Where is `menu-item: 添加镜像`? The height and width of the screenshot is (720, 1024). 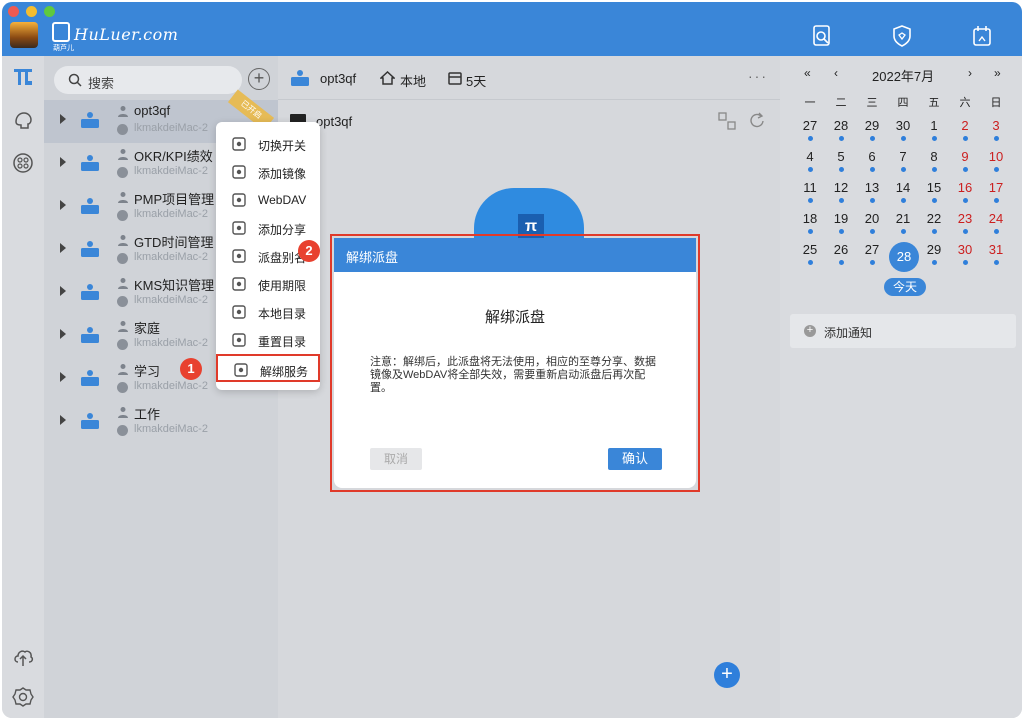 menu-item: 添加镜像 is located at coordinates (268, 172).